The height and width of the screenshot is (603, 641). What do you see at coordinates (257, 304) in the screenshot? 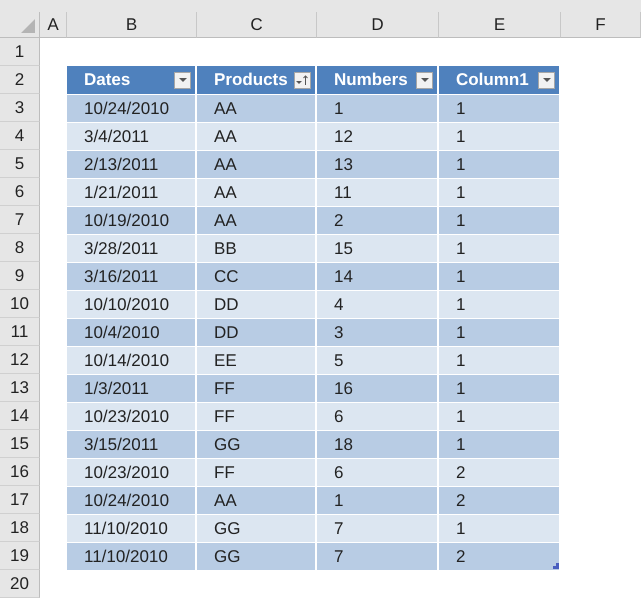
I see `table-cell: DD` at bounding box center [257, 304].